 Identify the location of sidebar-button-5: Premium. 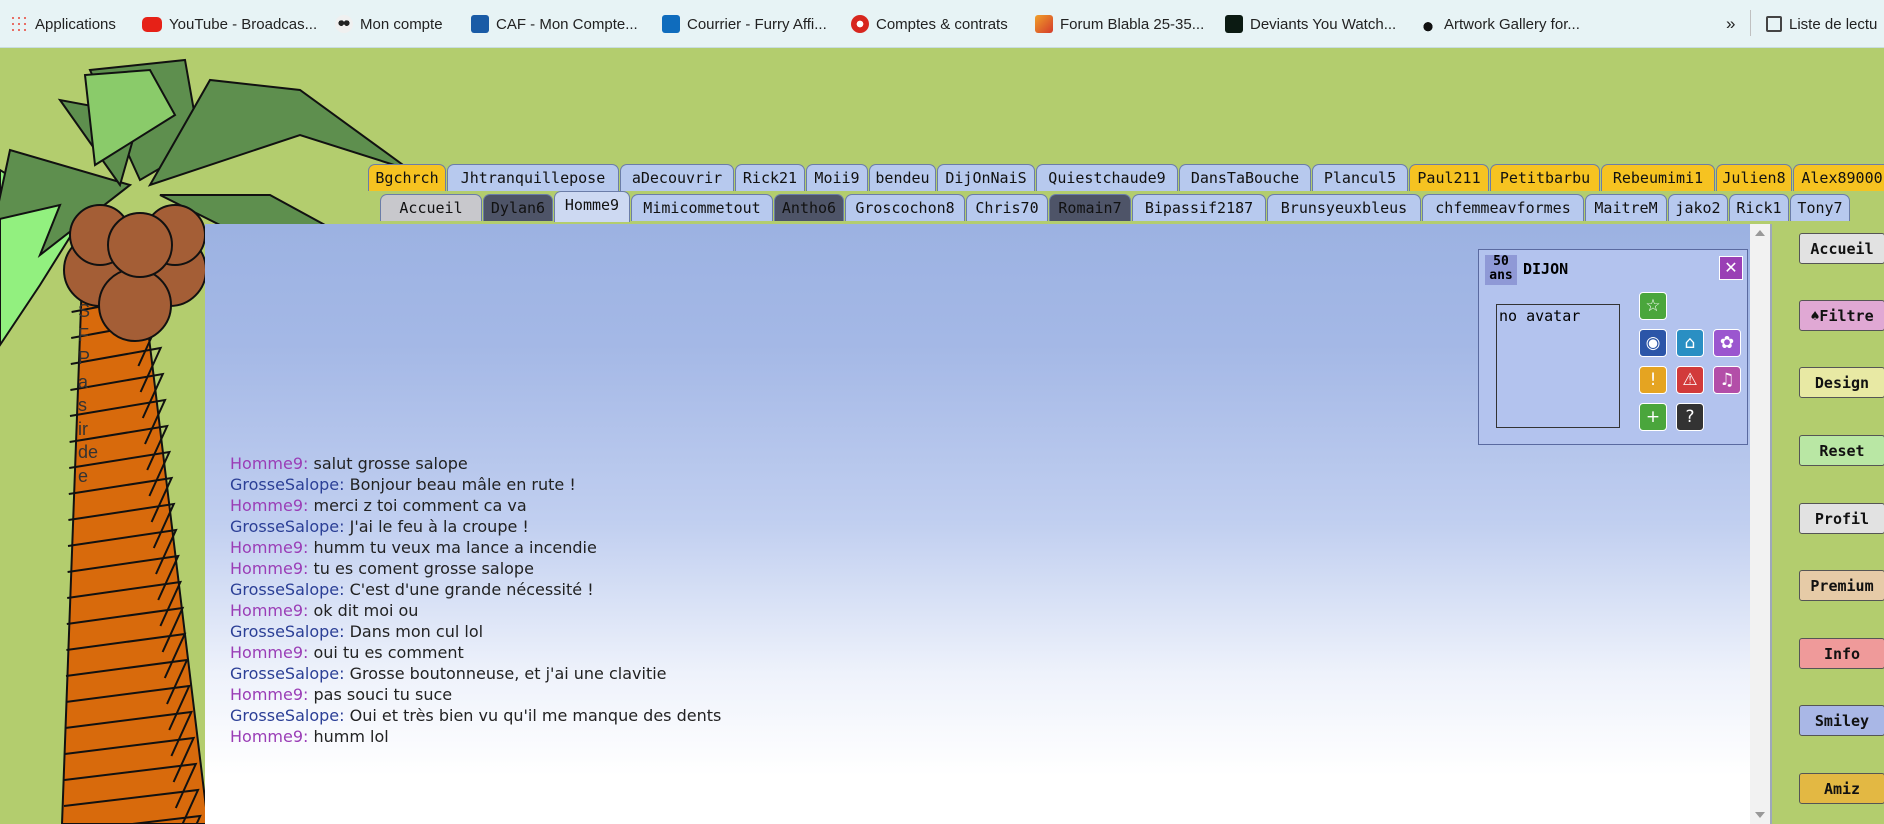
(1841, 585).